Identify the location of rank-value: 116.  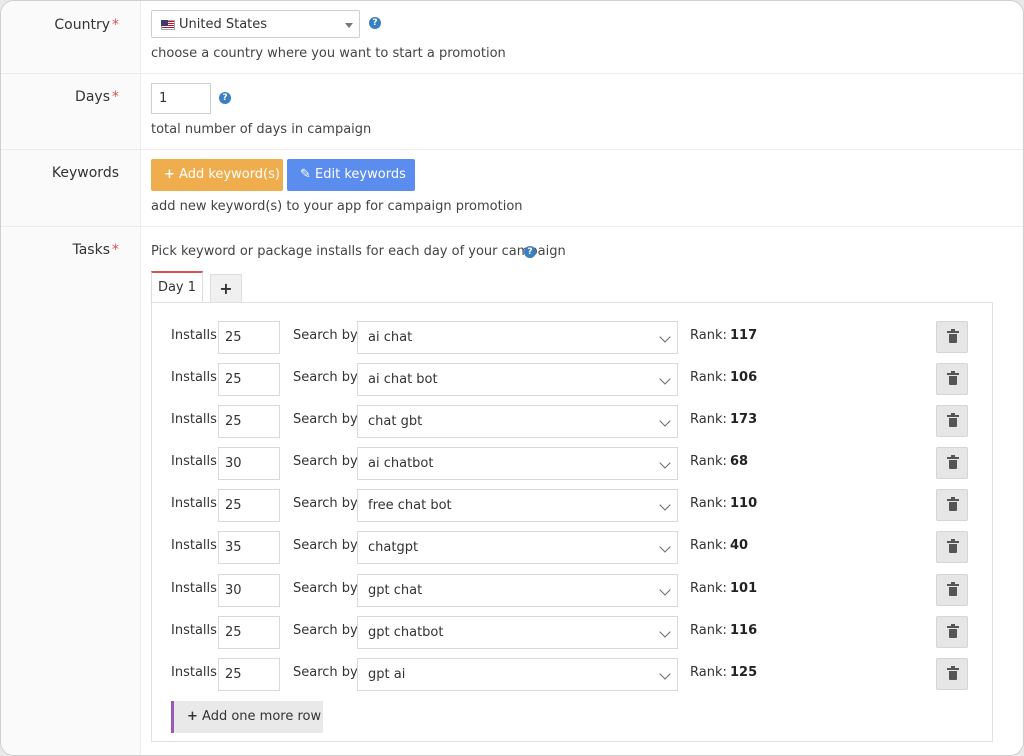
(744, 630).